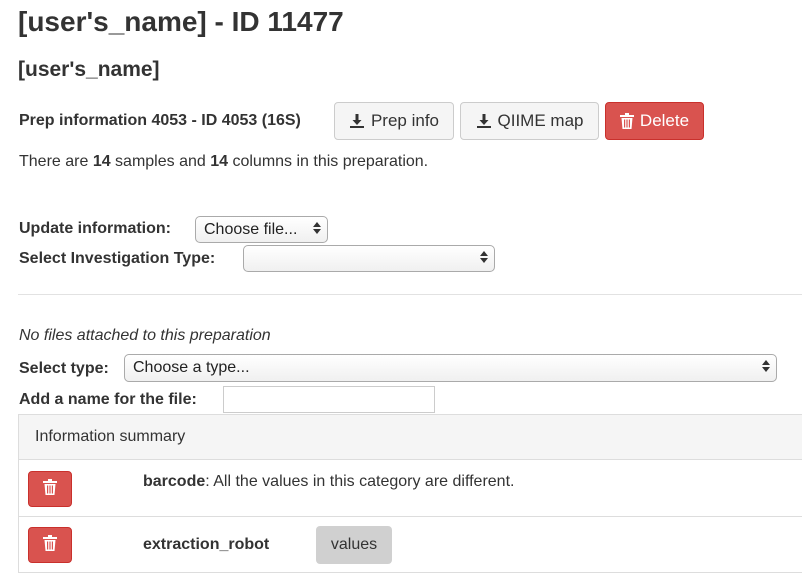  I want to click on delete-extraction-robot-button, so click(50, 545).